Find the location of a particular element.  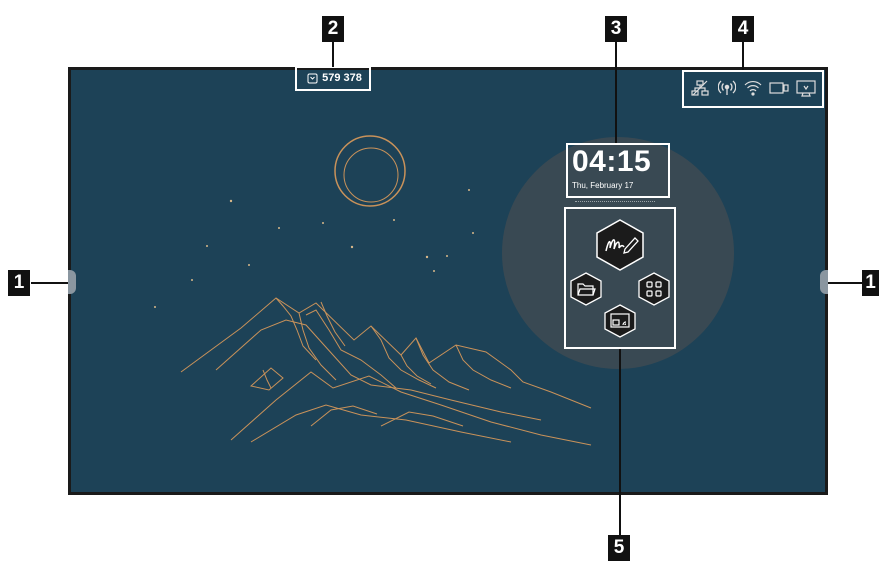

callout-1-left: 1 is located at coordinates (19, 283).